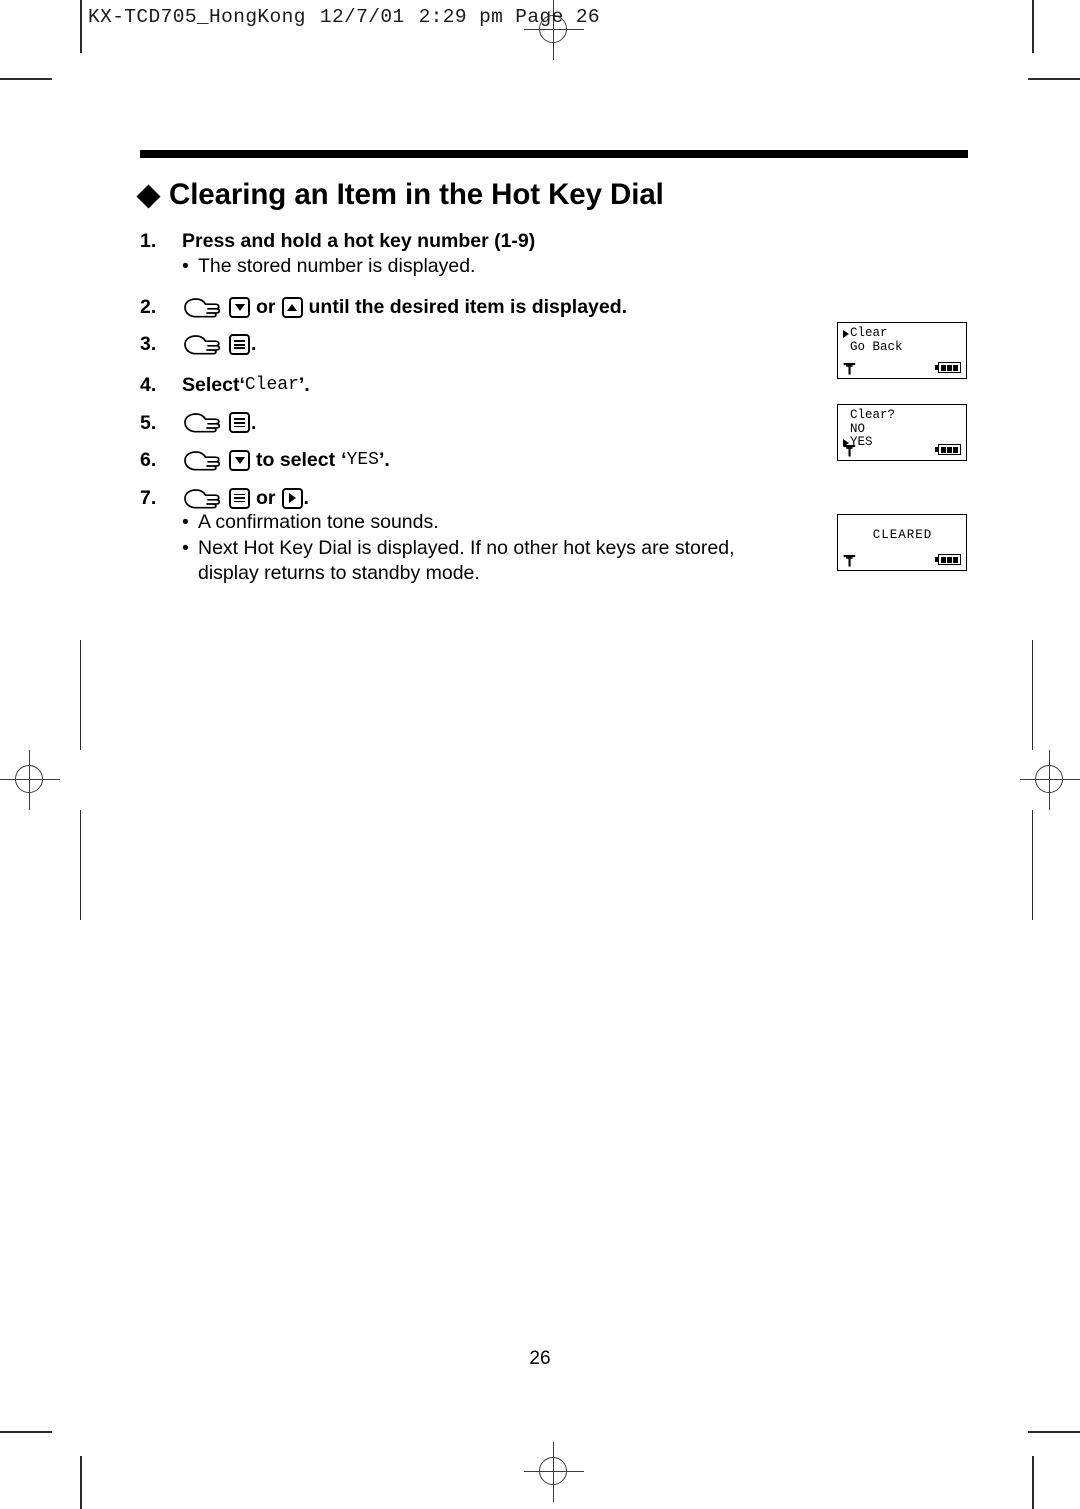 The width and height of the screenshot is (1080, 1509). I want to click on lcd-clear-go-back: Clear Go Back, so click(902, 350).